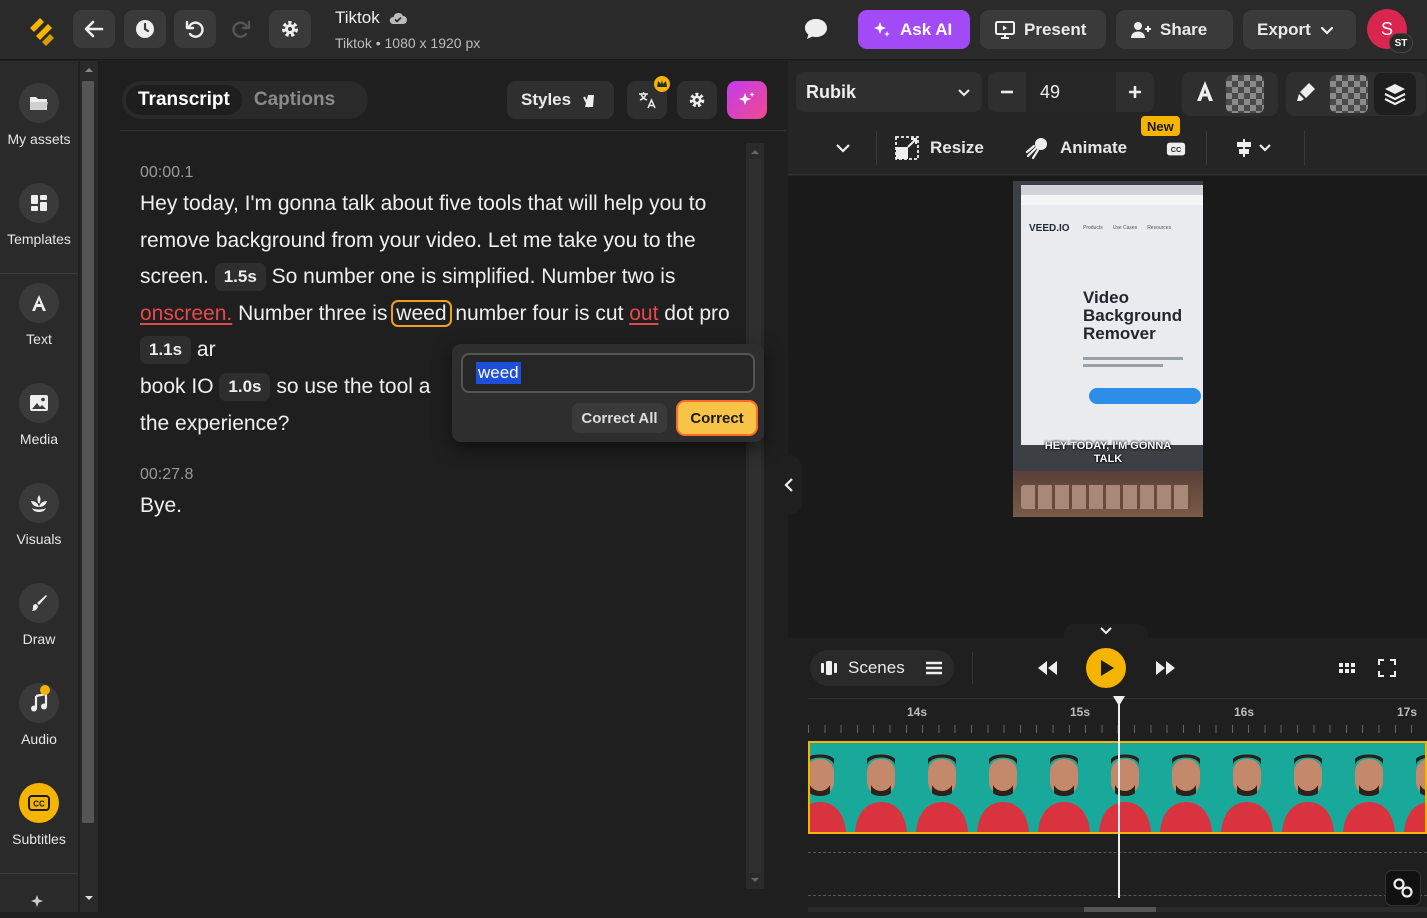 Image resolution: width=1427 pixels, height=918 pixels. I want to click on layers-icon, so click(1395, 95).